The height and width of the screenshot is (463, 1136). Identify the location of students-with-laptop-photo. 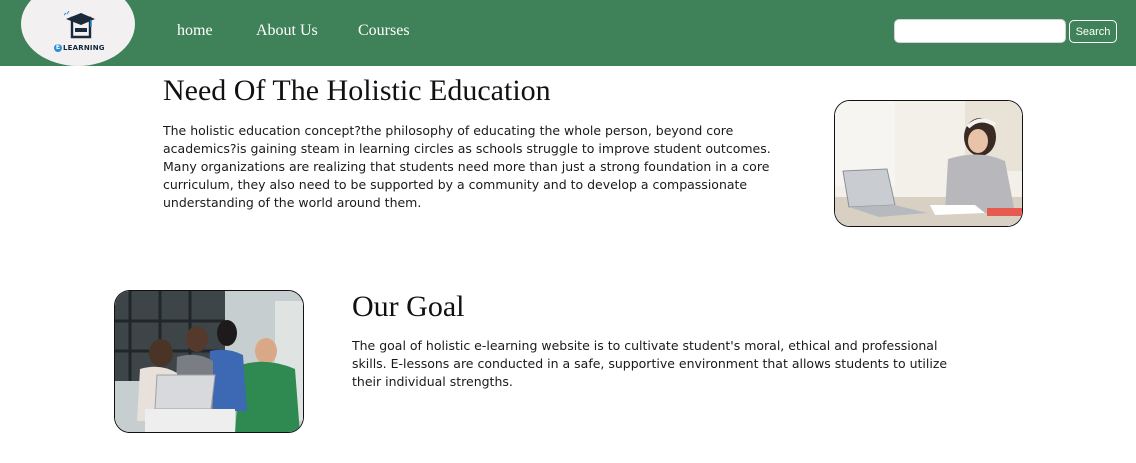
(209, 361).